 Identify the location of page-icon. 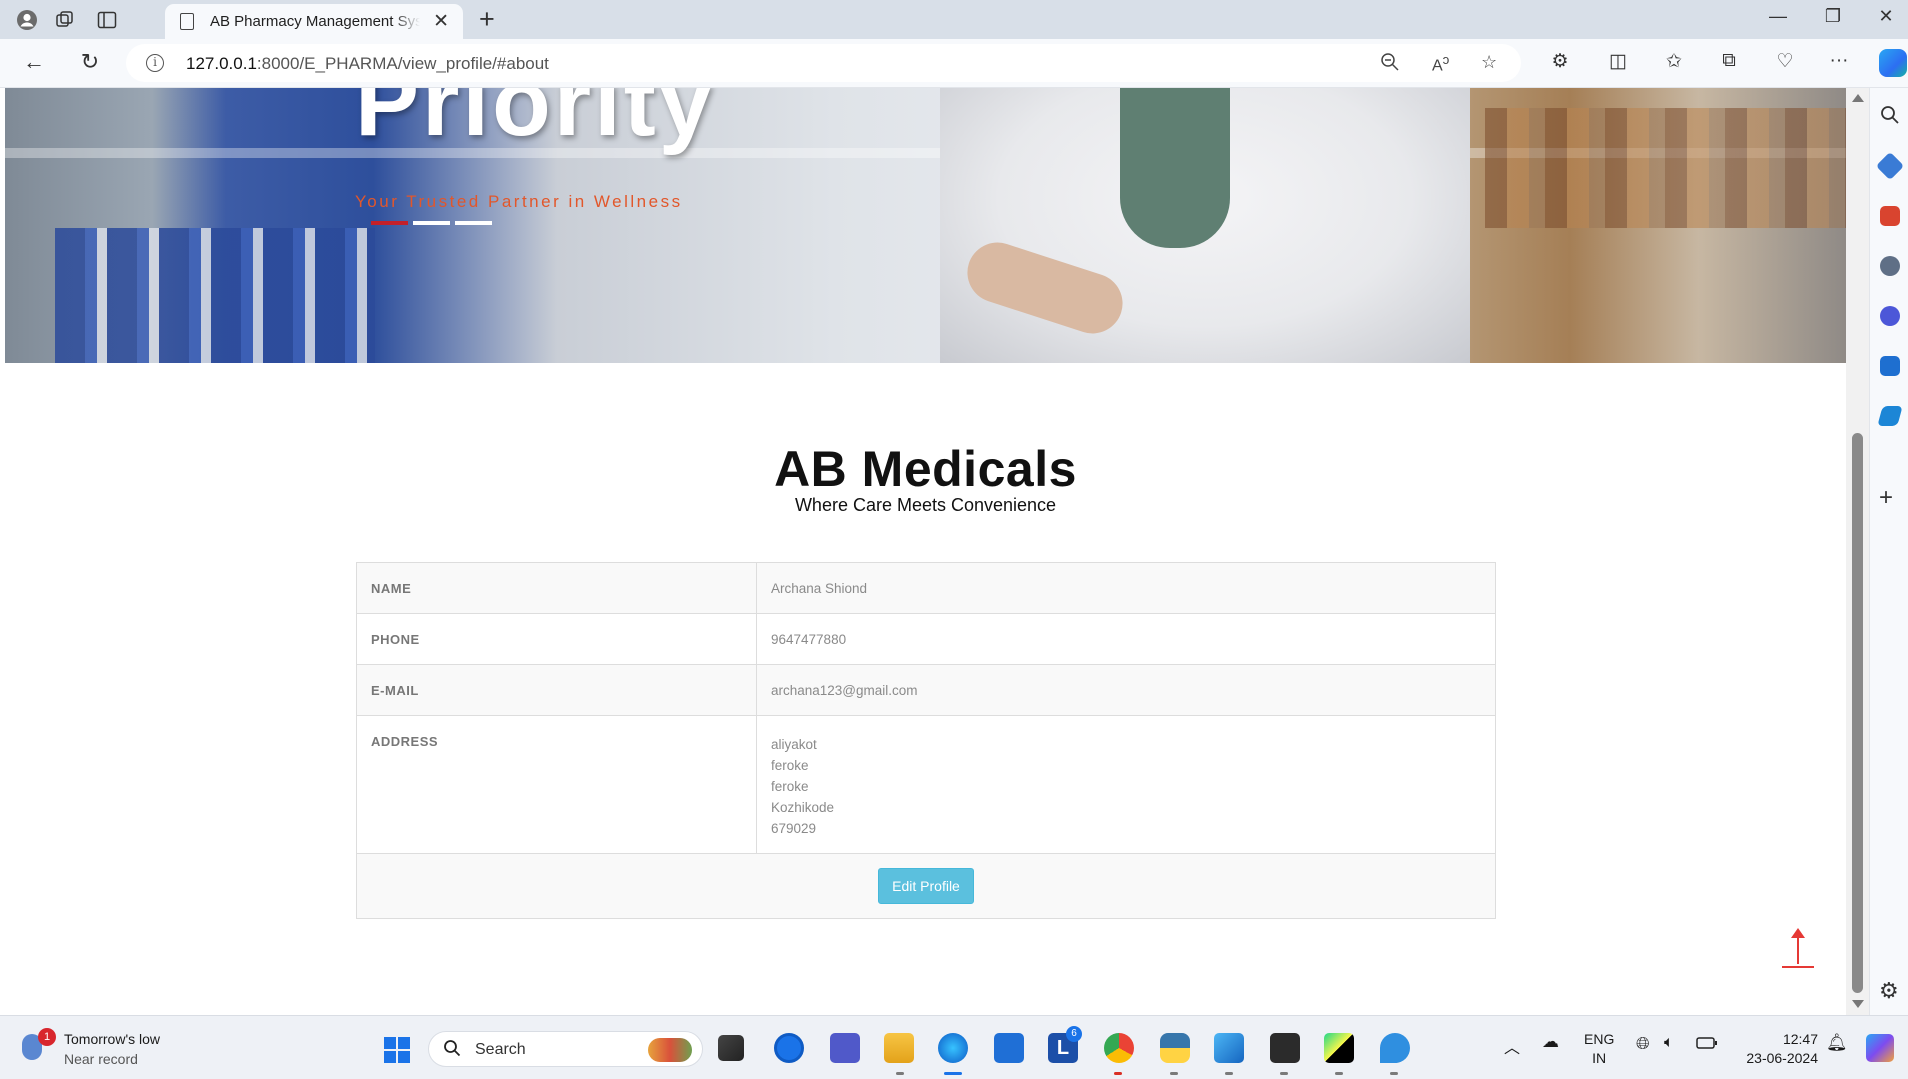
(187, 21).